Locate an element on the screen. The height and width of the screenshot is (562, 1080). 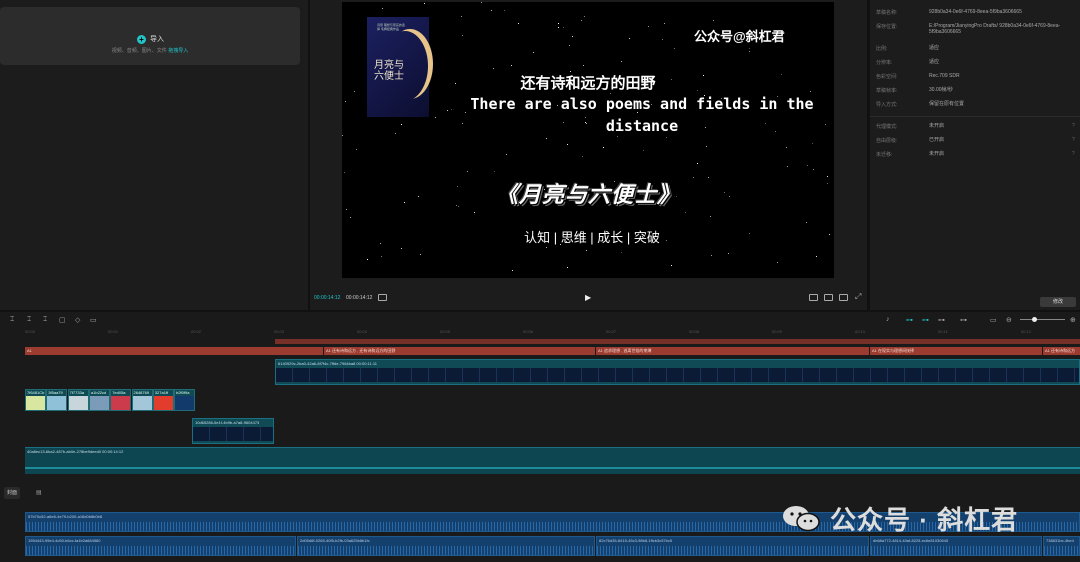
book-name-title: 《月亮与六便士》 is located at coordinates (587, 194).